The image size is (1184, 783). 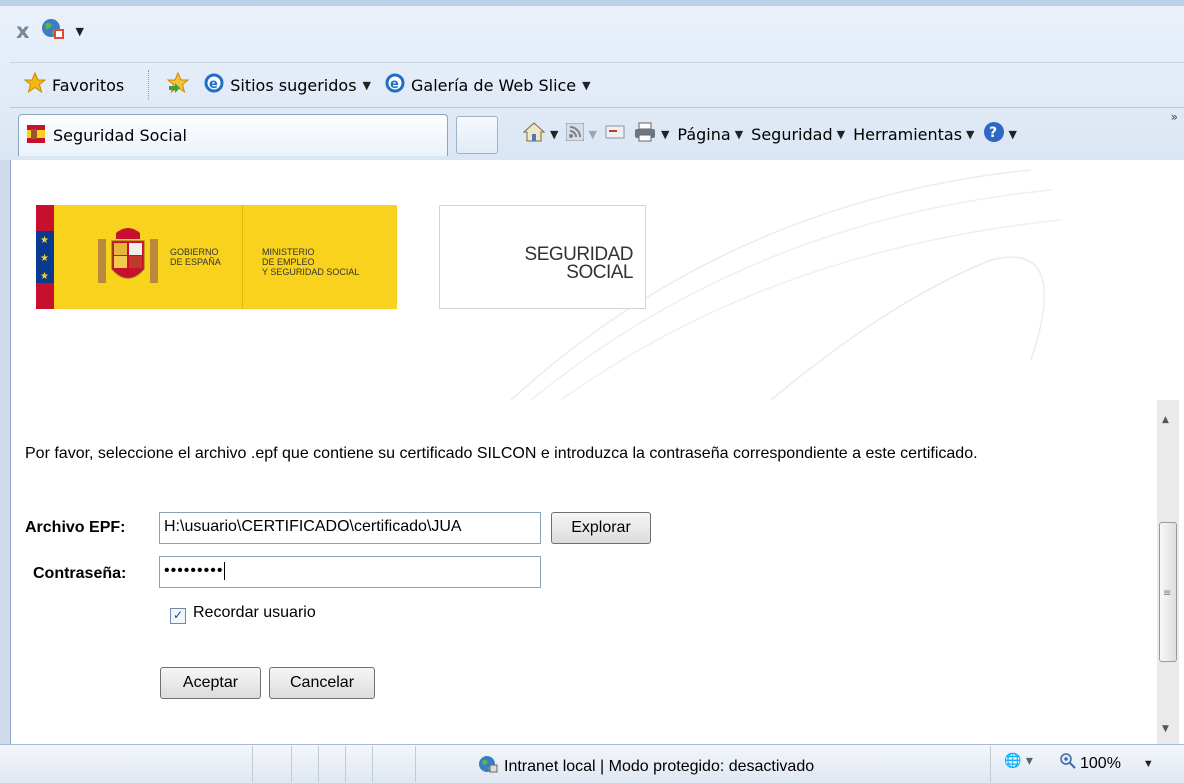 What do you see at coordinates (128, 255) in the screenshot?
I see `coat-of-arms-icon` at bounding box center [128, 255].